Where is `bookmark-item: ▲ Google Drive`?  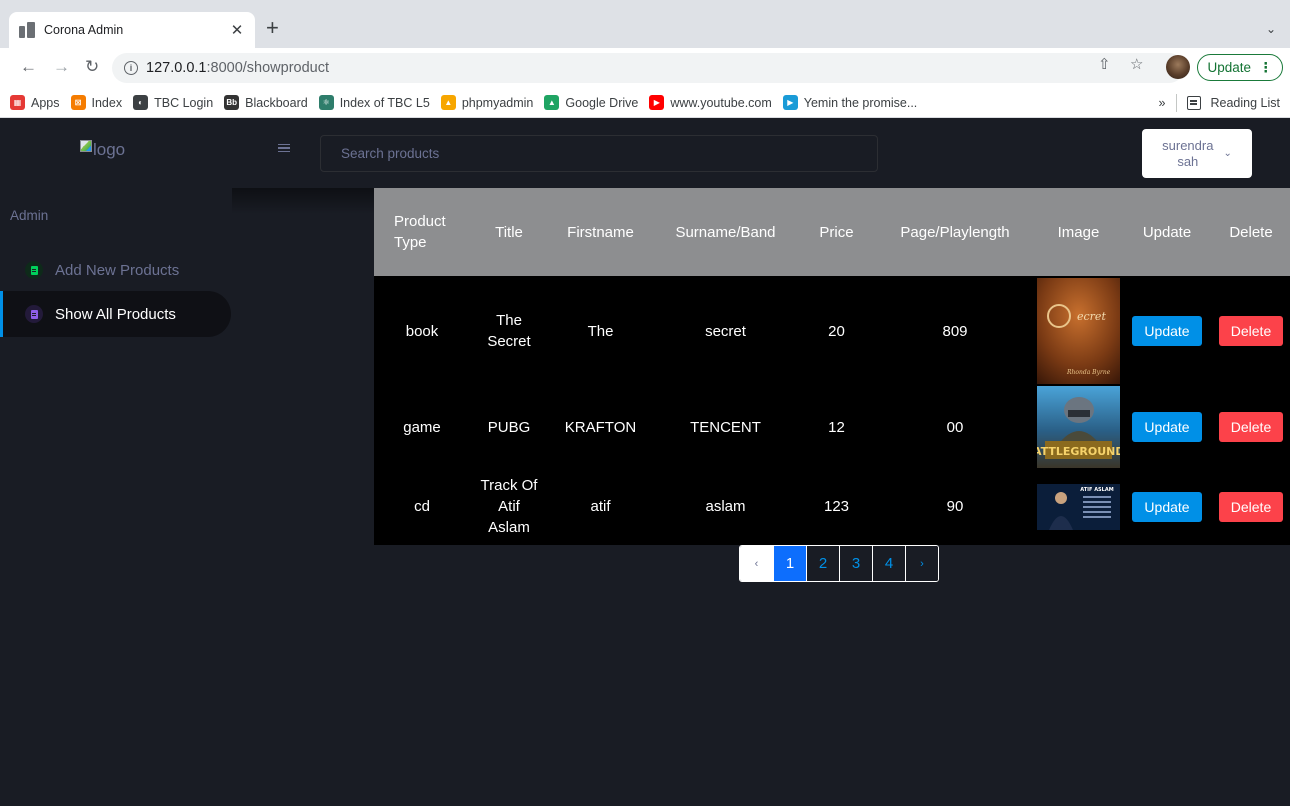
bookmark-item: ▲ Google Drive is located at coordinates (591, 102).